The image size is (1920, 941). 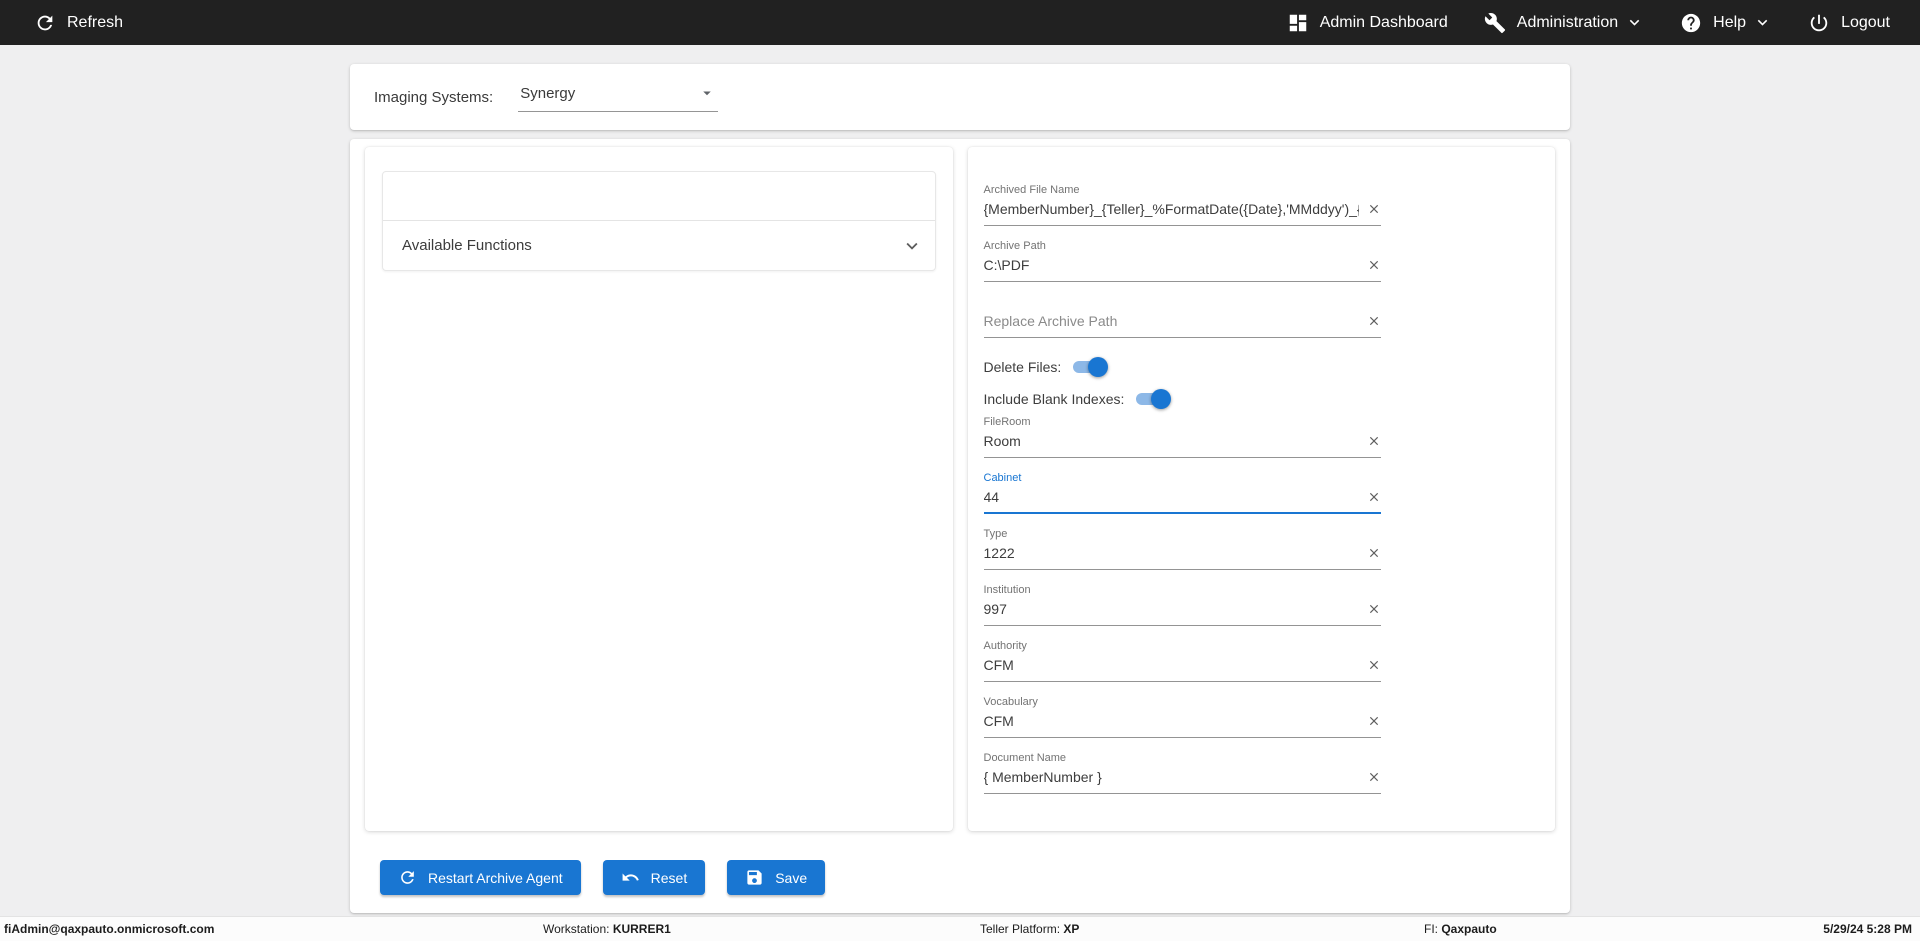 I want to click on field-label: Document Name, so click(x=1025, y=758).